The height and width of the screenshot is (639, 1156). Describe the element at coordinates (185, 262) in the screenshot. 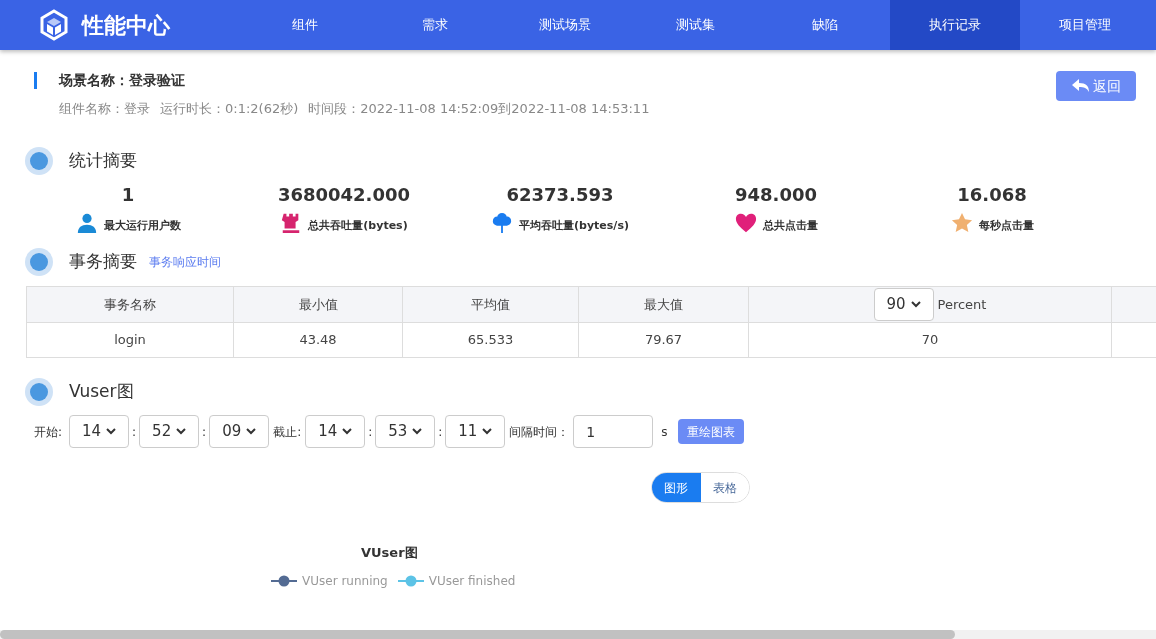

I see `response-time-link: 事务响应时间` at that location.